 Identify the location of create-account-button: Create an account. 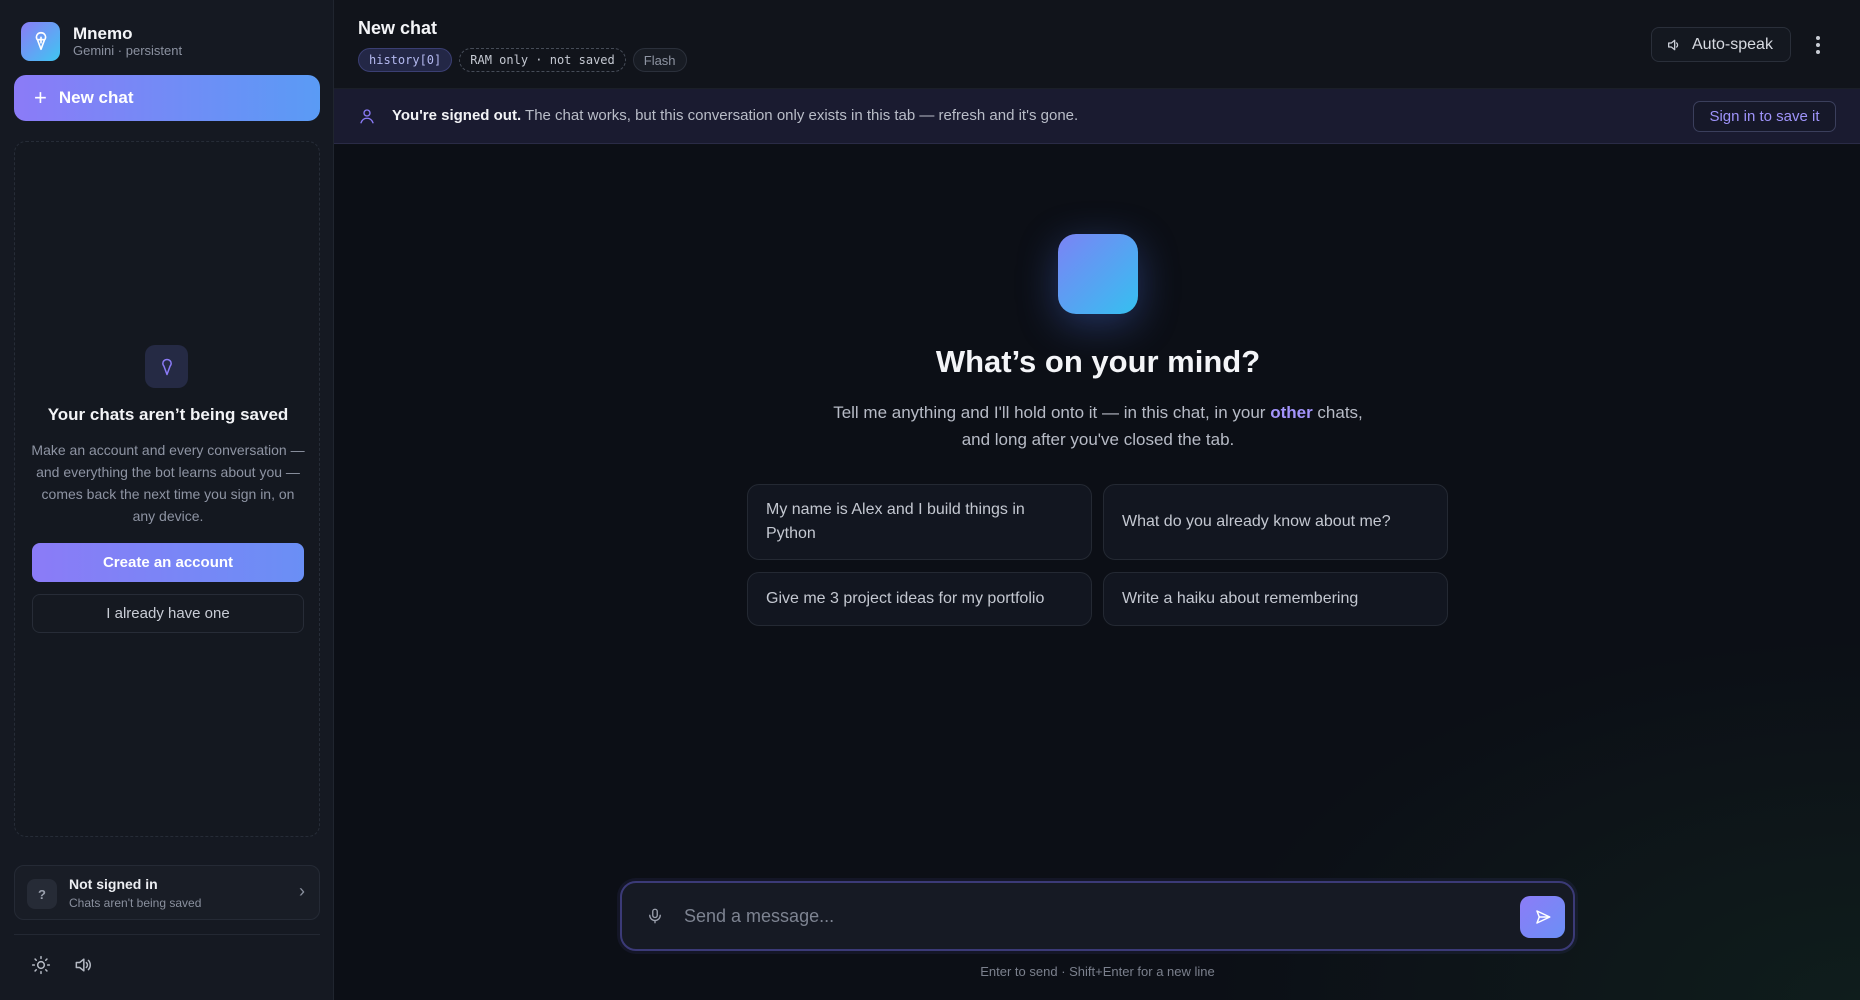
(168, 562).